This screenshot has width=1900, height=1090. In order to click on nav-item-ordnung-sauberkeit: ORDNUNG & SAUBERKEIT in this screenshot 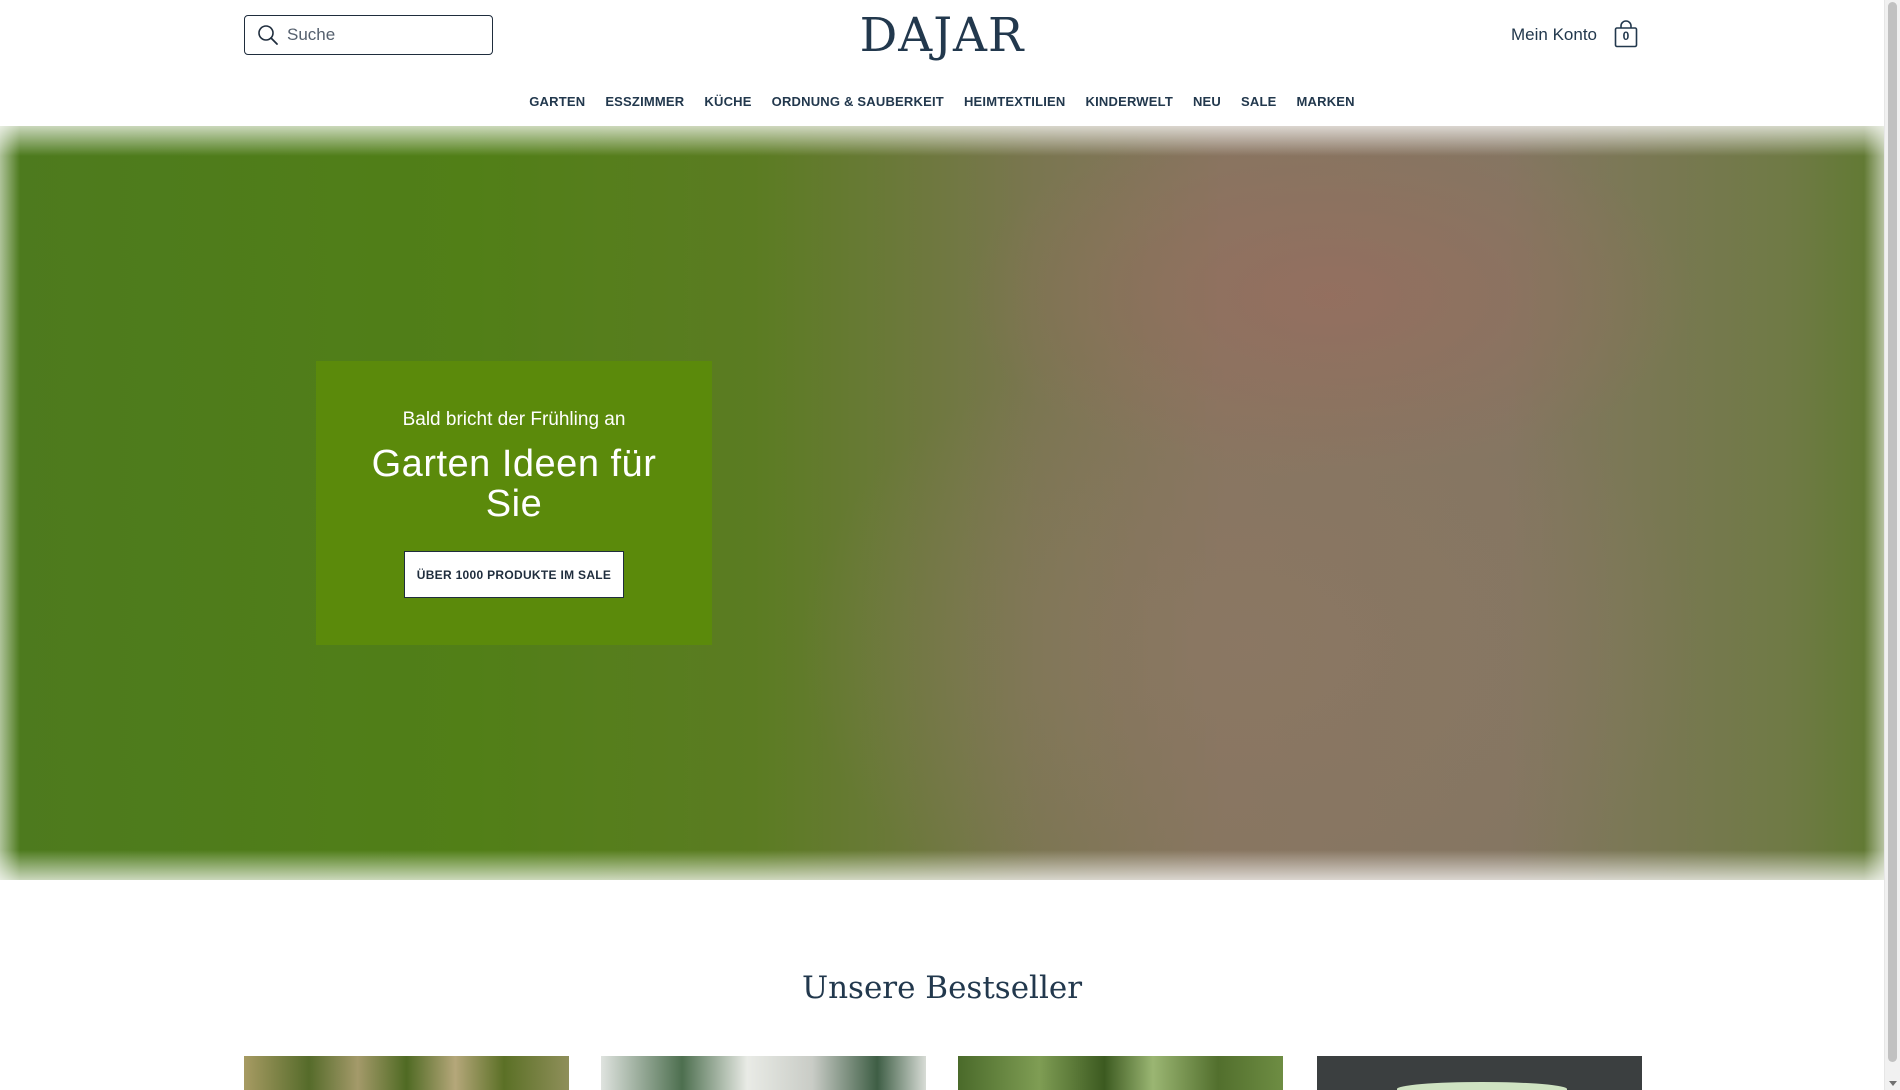, I will do `click(858, 102)`.